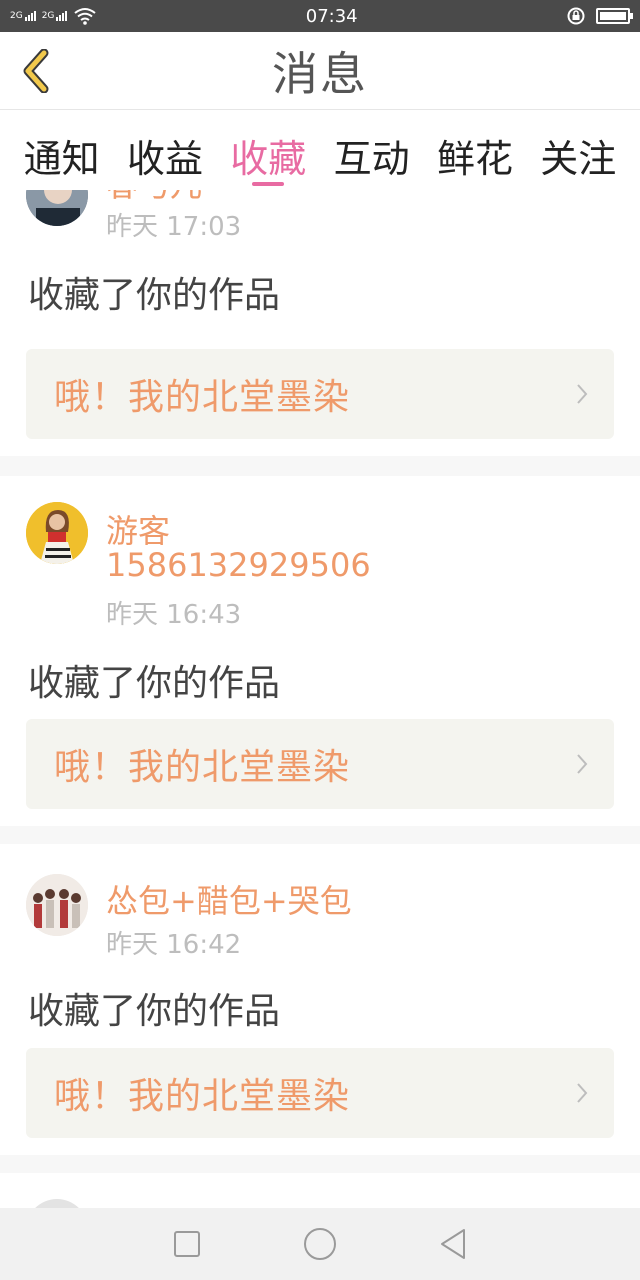  Describe the element at coordinates (268, 184) in the screenshot. I see `active-tab-indicator` at that location.